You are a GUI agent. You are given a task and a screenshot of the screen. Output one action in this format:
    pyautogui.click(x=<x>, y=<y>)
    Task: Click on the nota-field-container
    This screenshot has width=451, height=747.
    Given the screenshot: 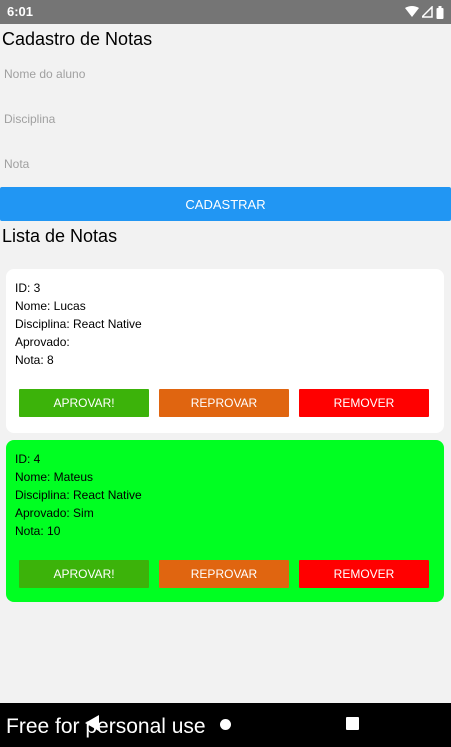 What is the action you would take?
    pyautogui.click(x=225, y=166)
    